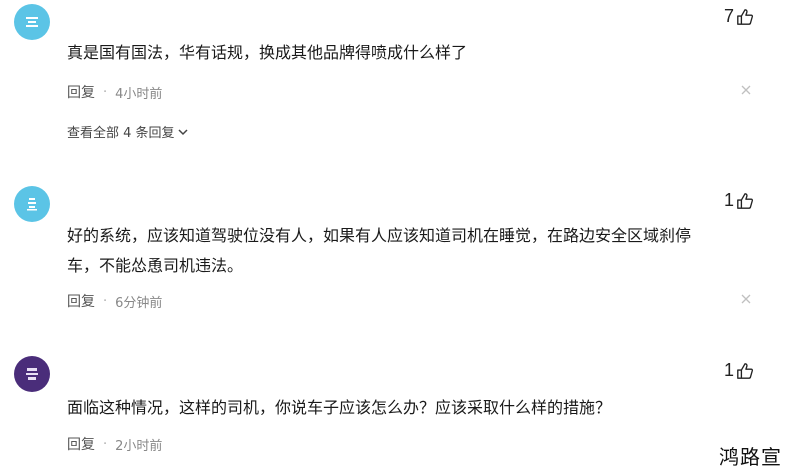 The image size is (794, 476). I want to click on chevron-down-icon, so click(183, 131).